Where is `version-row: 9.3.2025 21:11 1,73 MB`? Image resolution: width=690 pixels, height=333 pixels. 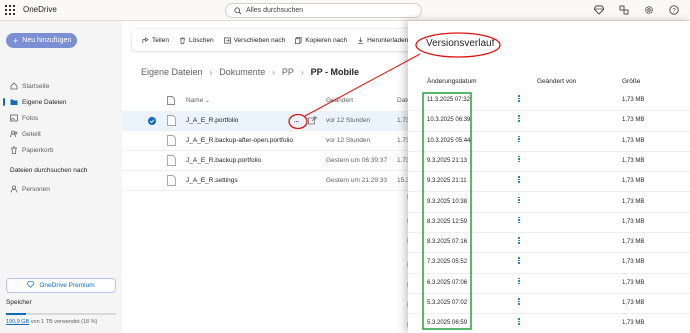 version-row: 9.3.2025 21:11 1,73 MB is located at coordinates (549, 182).